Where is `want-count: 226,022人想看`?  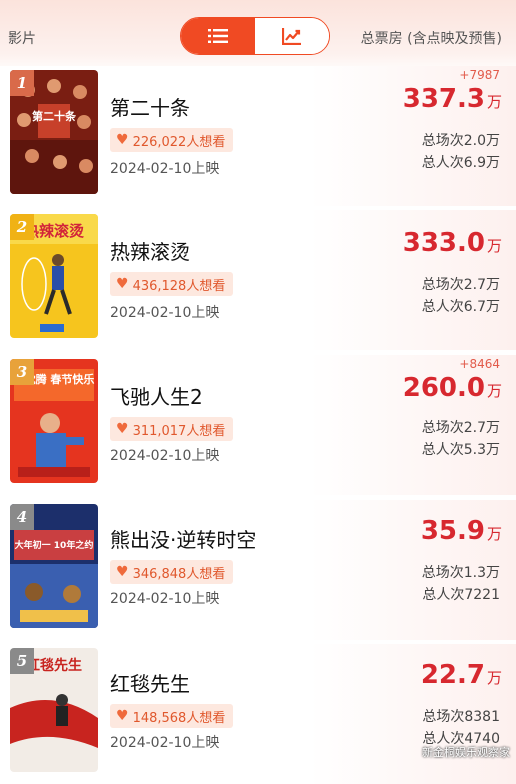
want-count: 226,022人想看 is located at coordinates (179, 142).